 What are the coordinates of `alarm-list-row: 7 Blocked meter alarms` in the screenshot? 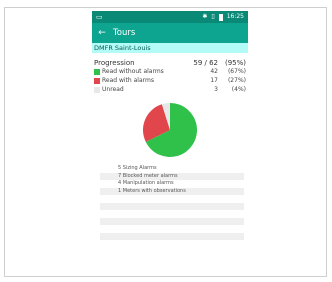 It's located at (172, 176).